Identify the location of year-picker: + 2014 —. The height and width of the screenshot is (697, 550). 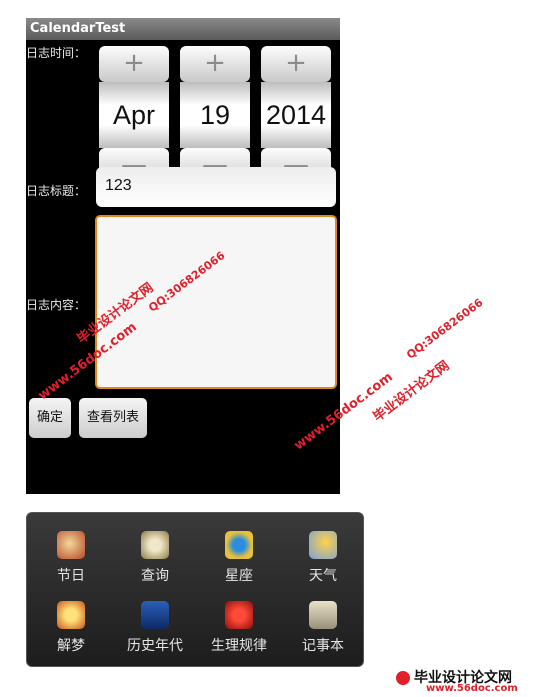
(296, 115).